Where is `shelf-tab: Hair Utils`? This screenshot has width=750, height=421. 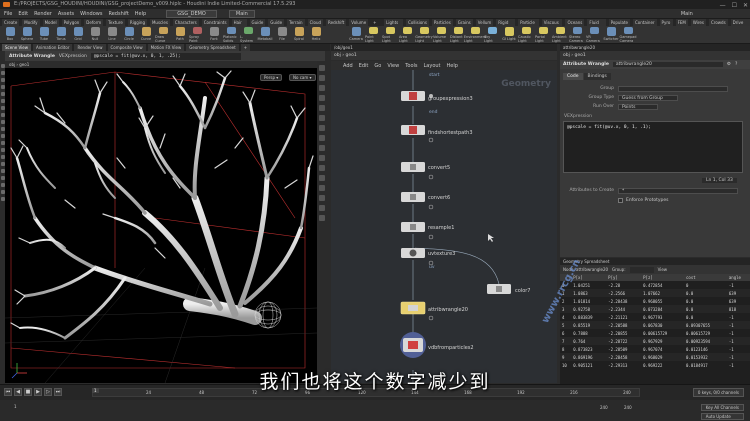
shelf-tab: Hair Utils is located at coordinates (239, 25).